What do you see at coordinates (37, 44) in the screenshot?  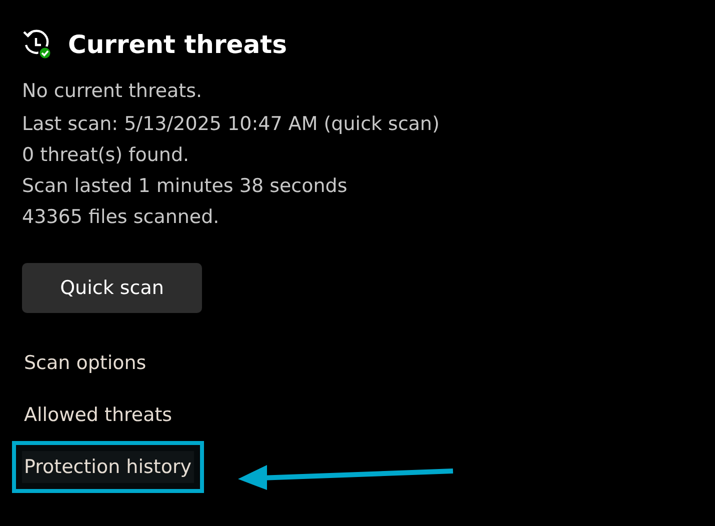 I see `history-icon` at bounding box center [37, 44].